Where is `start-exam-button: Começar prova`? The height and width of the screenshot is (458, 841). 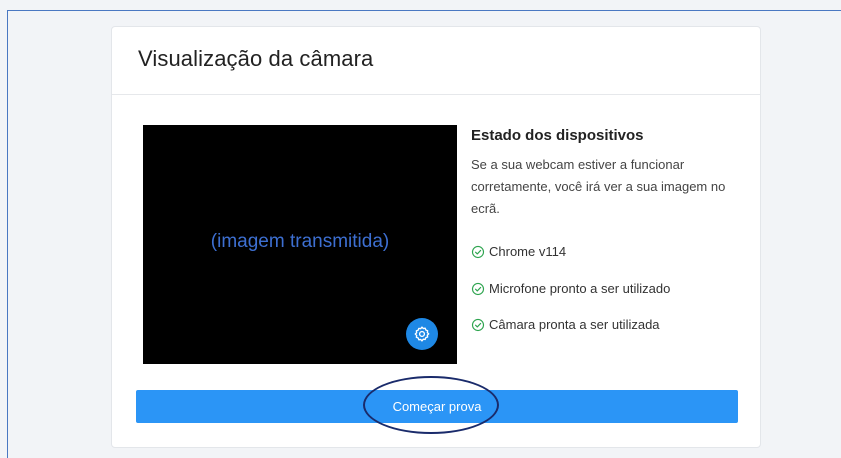
start-exam-button: Começar prova is located at coordinates (437, 406).